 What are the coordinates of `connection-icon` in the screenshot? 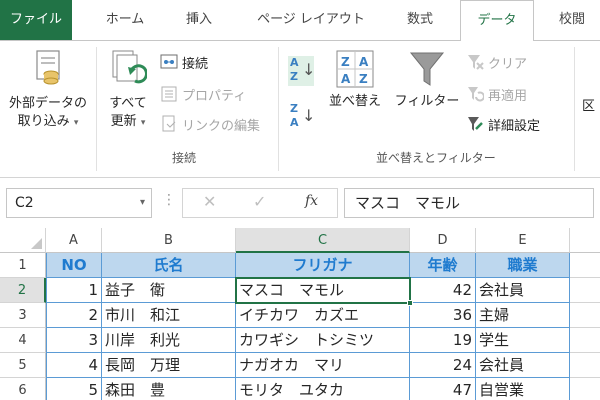 It's located at (169, 62).